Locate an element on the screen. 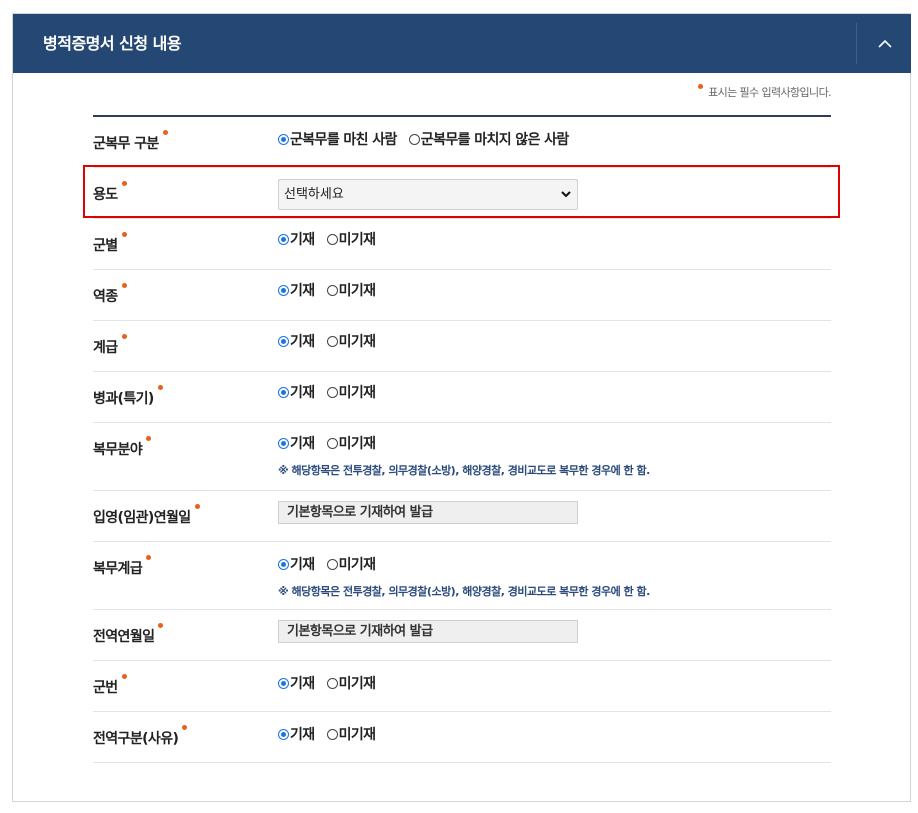  service-type-radio-group: 군복무를 마친 사람 군복무를 마치지 않은 사람 is located at coordinates (429, 139).